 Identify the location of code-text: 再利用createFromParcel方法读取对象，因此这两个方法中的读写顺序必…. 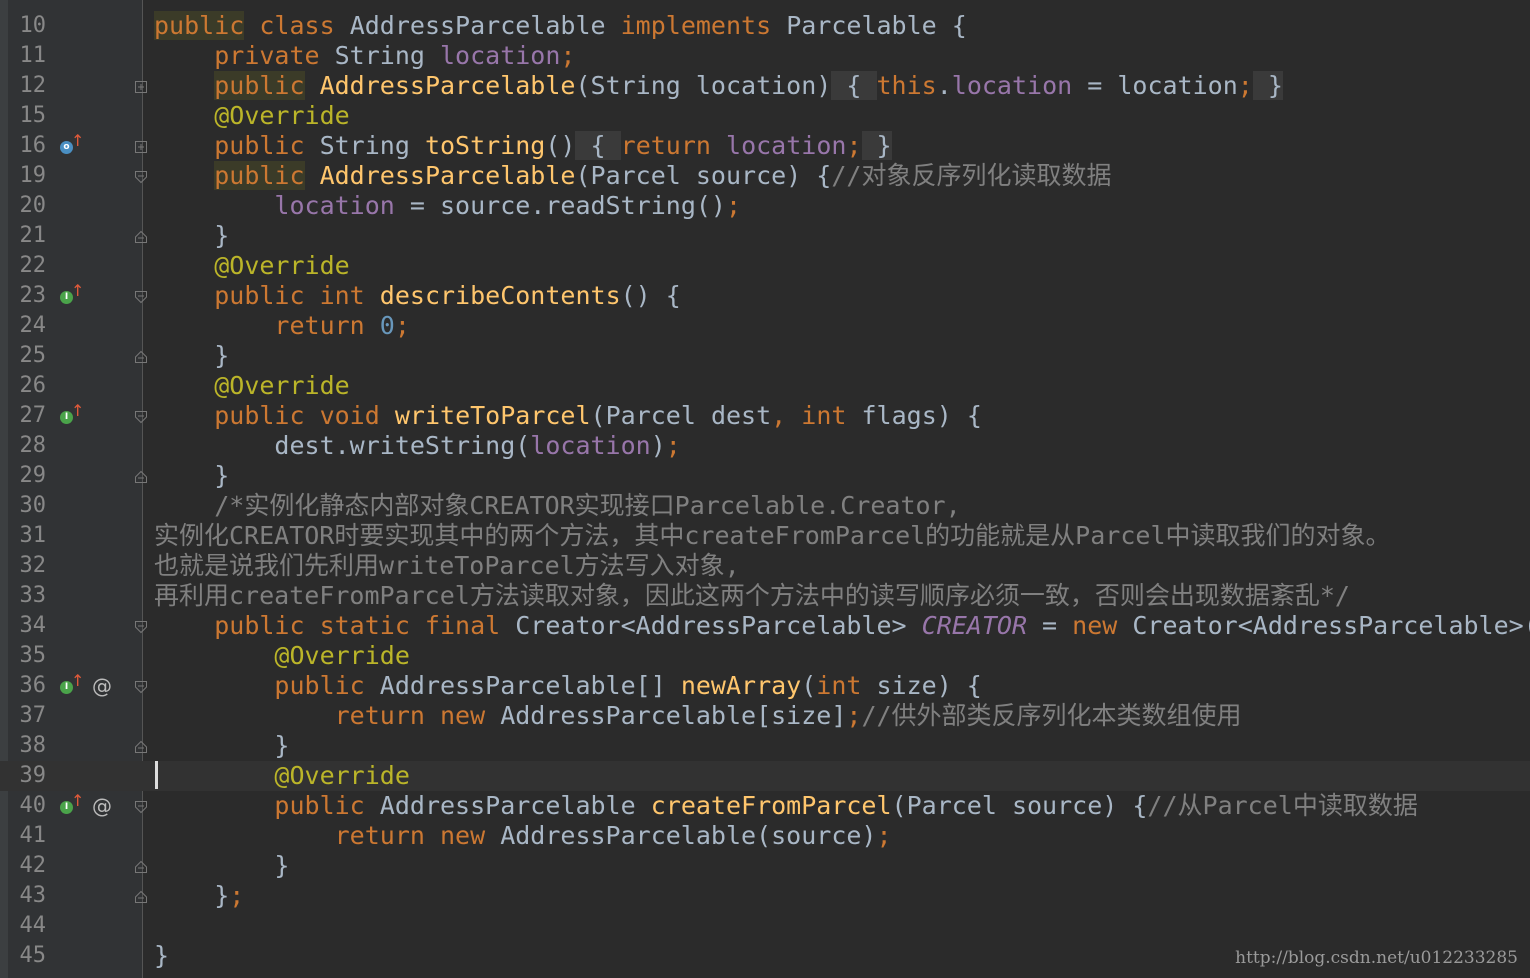
(752, 596).